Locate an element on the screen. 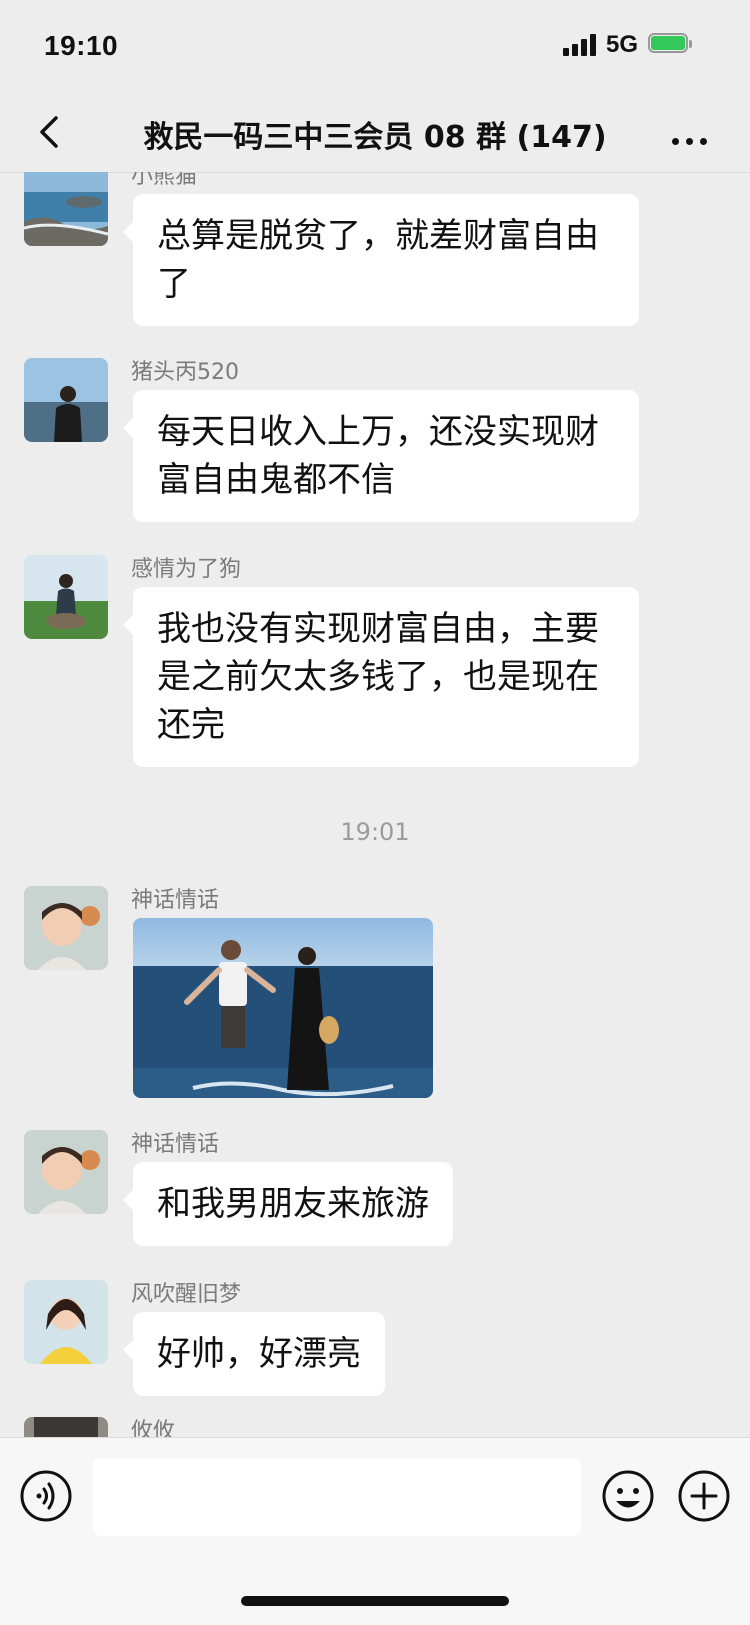  sender-name: 风吹醒旧梦 is located at coordinates (186, 1294).